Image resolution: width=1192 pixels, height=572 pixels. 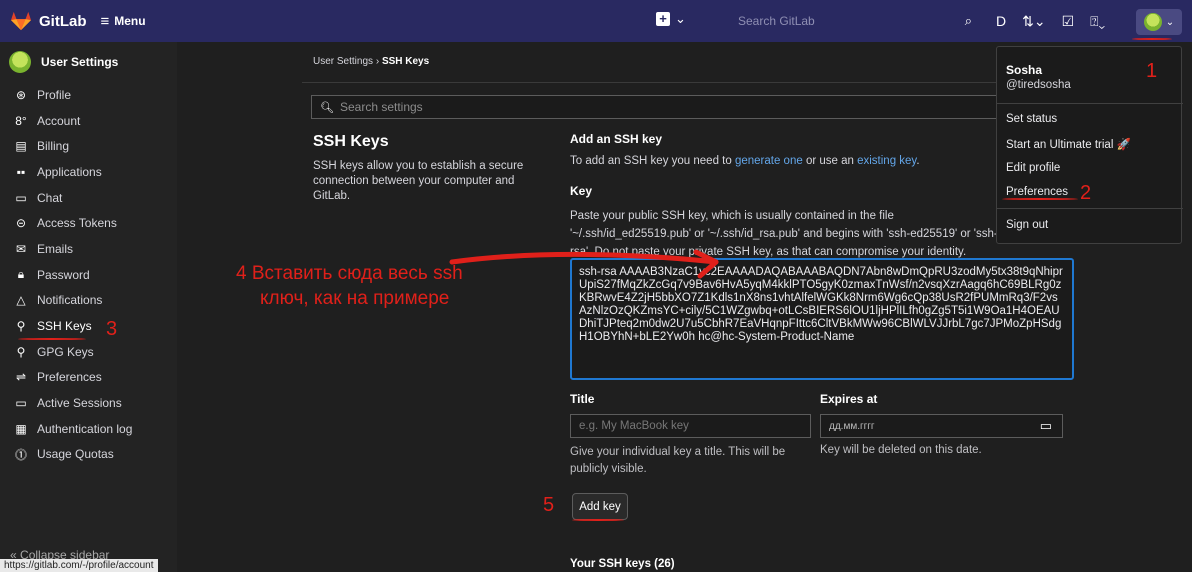 I want to click on breadcrumb-current: SSH Keys, so click(x=405, y=61).